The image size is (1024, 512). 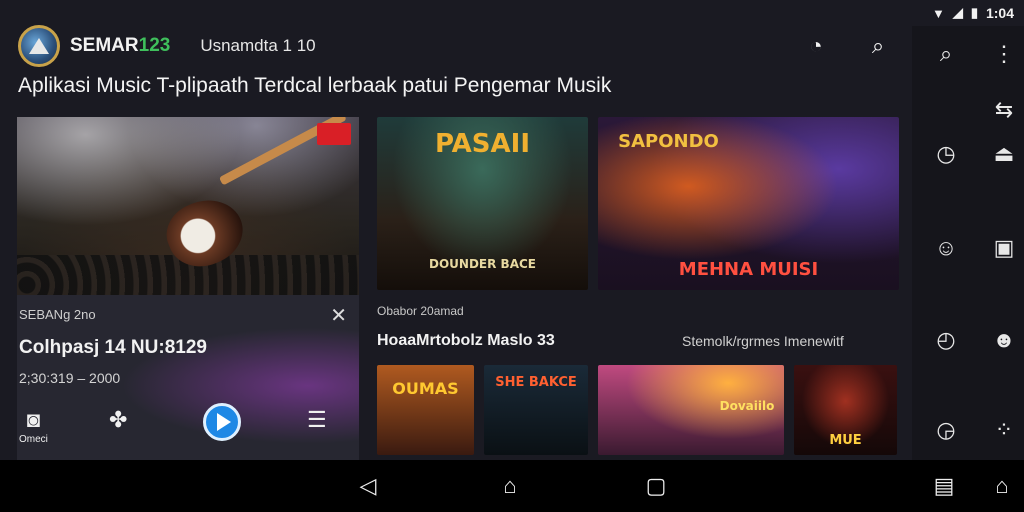 I want to click on home-icon: ⌂, so click(x=510, y=486).